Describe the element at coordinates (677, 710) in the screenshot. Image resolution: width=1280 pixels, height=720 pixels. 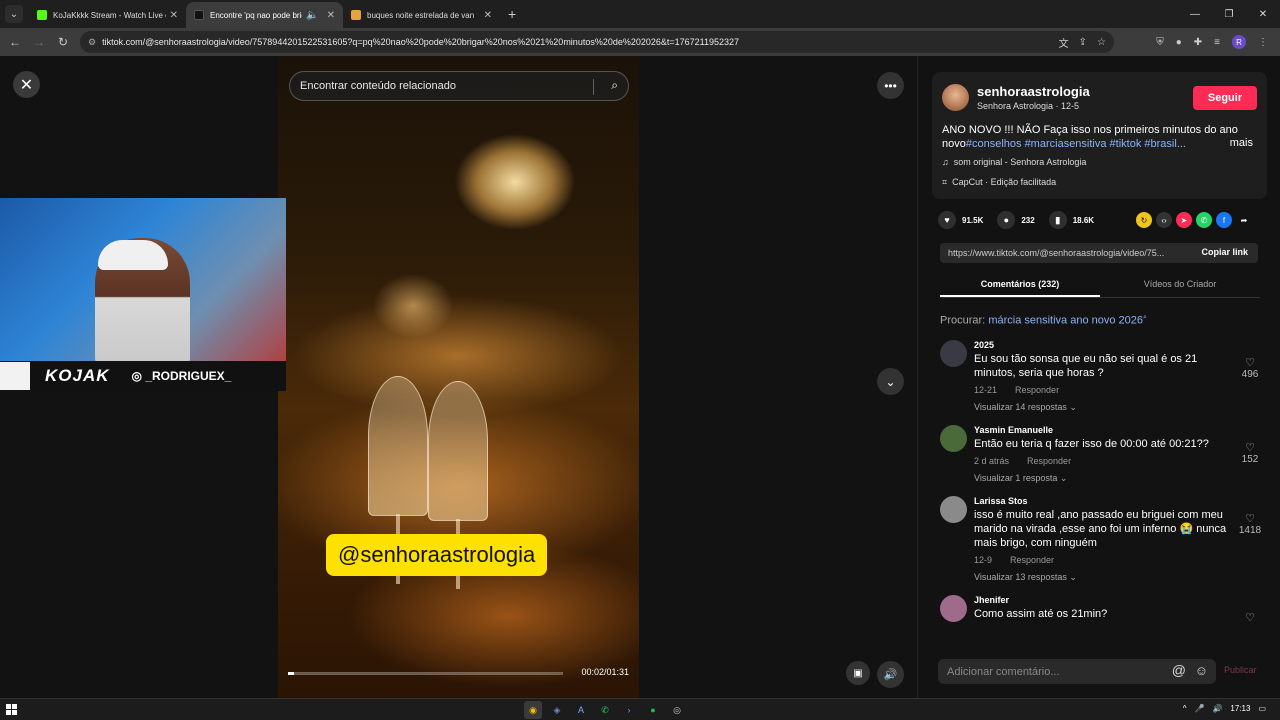
I see `obs-icon: ◎` at that location.